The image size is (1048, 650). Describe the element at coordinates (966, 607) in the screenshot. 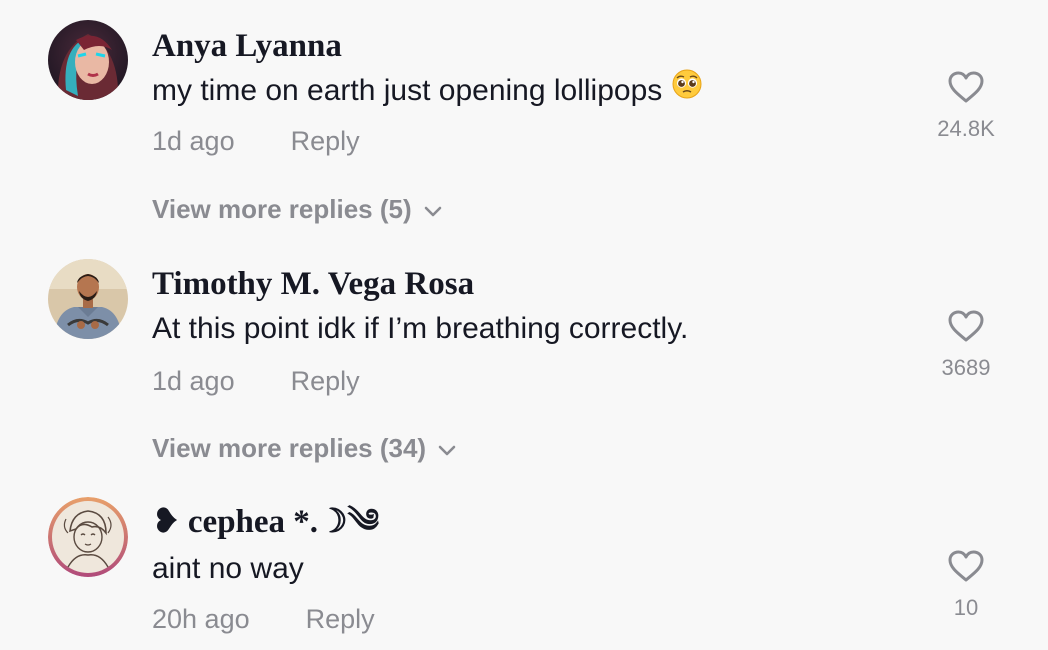

I see `like-count: 10` at that location.